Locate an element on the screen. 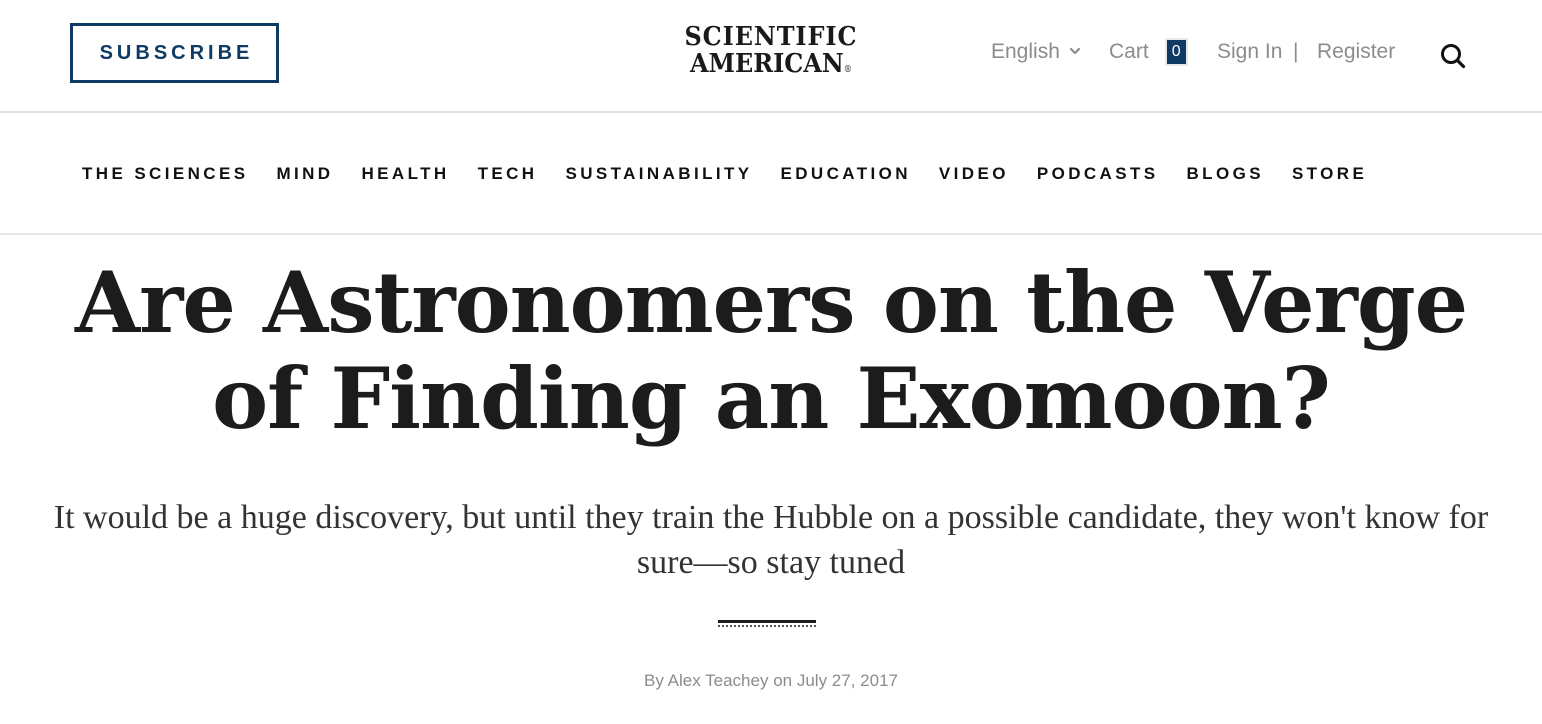 This screenshot has width=1542, height=724. search-button is located at coordinates (1453, 56).